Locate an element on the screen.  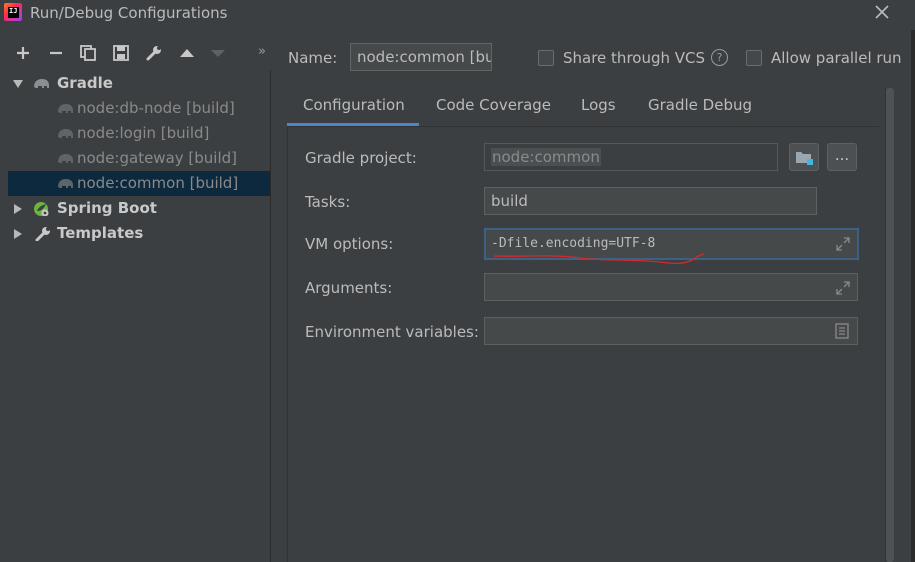
arrow-down-icon is located at coordinates (218, 53).